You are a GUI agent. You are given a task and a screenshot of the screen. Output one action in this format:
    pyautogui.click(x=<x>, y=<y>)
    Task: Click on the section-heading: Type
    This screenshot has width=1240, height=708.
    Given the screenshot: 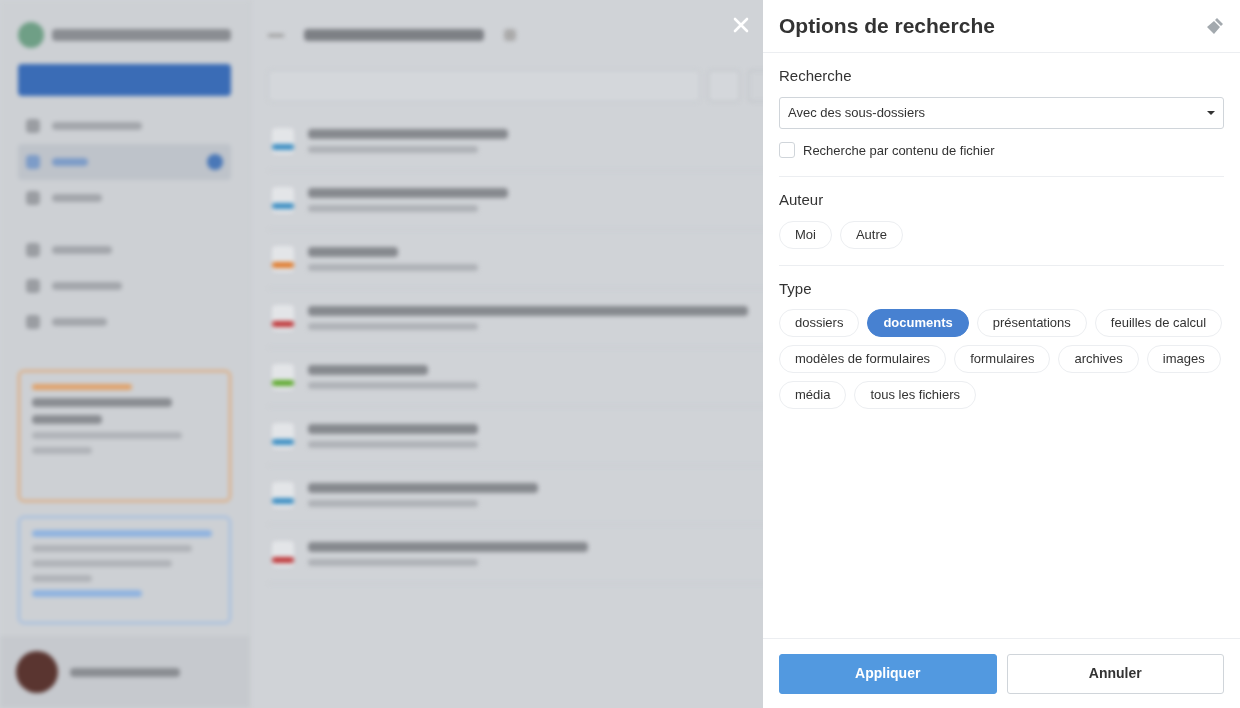 What is the action you would take?
    pyautogui.click(x=796, y=288)
    